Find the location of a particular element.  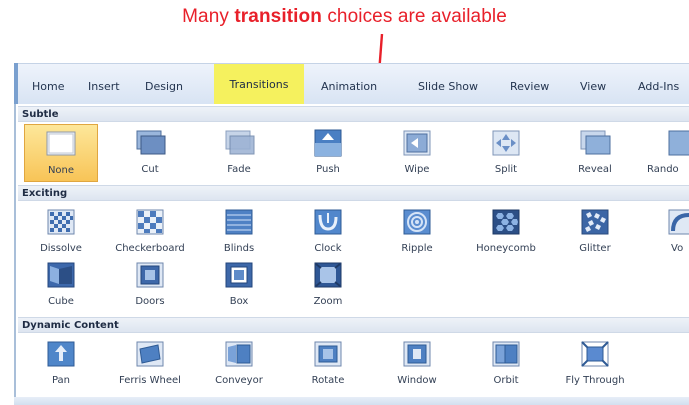

transition-label: Wipe is located at coordinates (417, 169).